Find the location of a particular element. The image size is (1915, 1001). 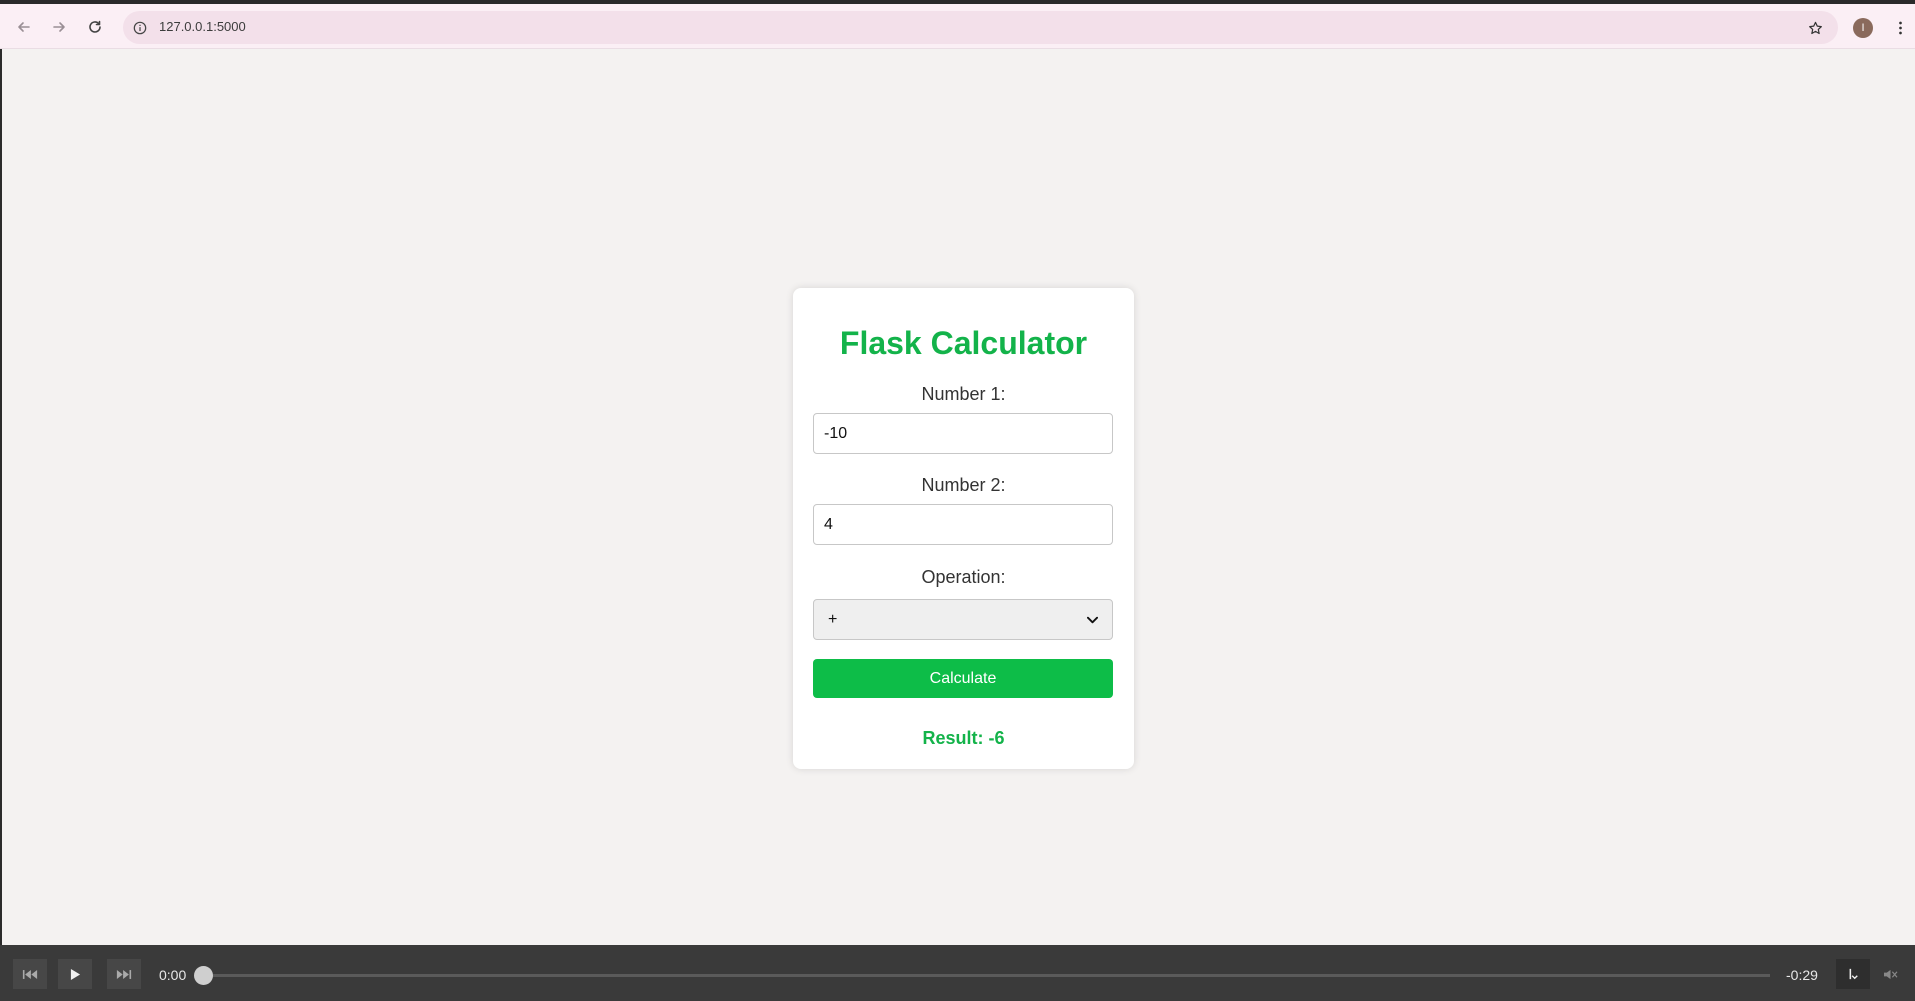

forward-arrow-icon is located at coordinates (59, 27).